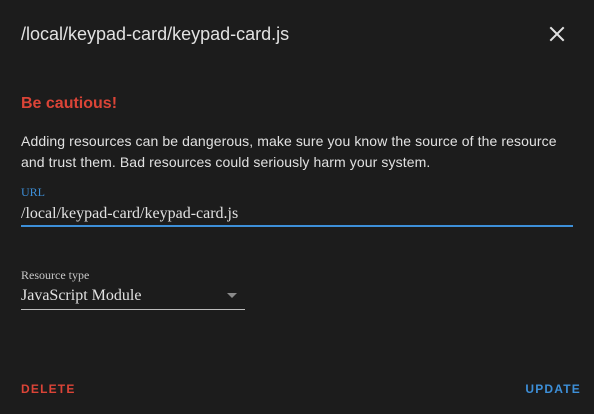 The width and height of the screenshot is (594, 414). Describe the element at coordinates (297, 214) in the screenshot. I see `url-input` at that location.